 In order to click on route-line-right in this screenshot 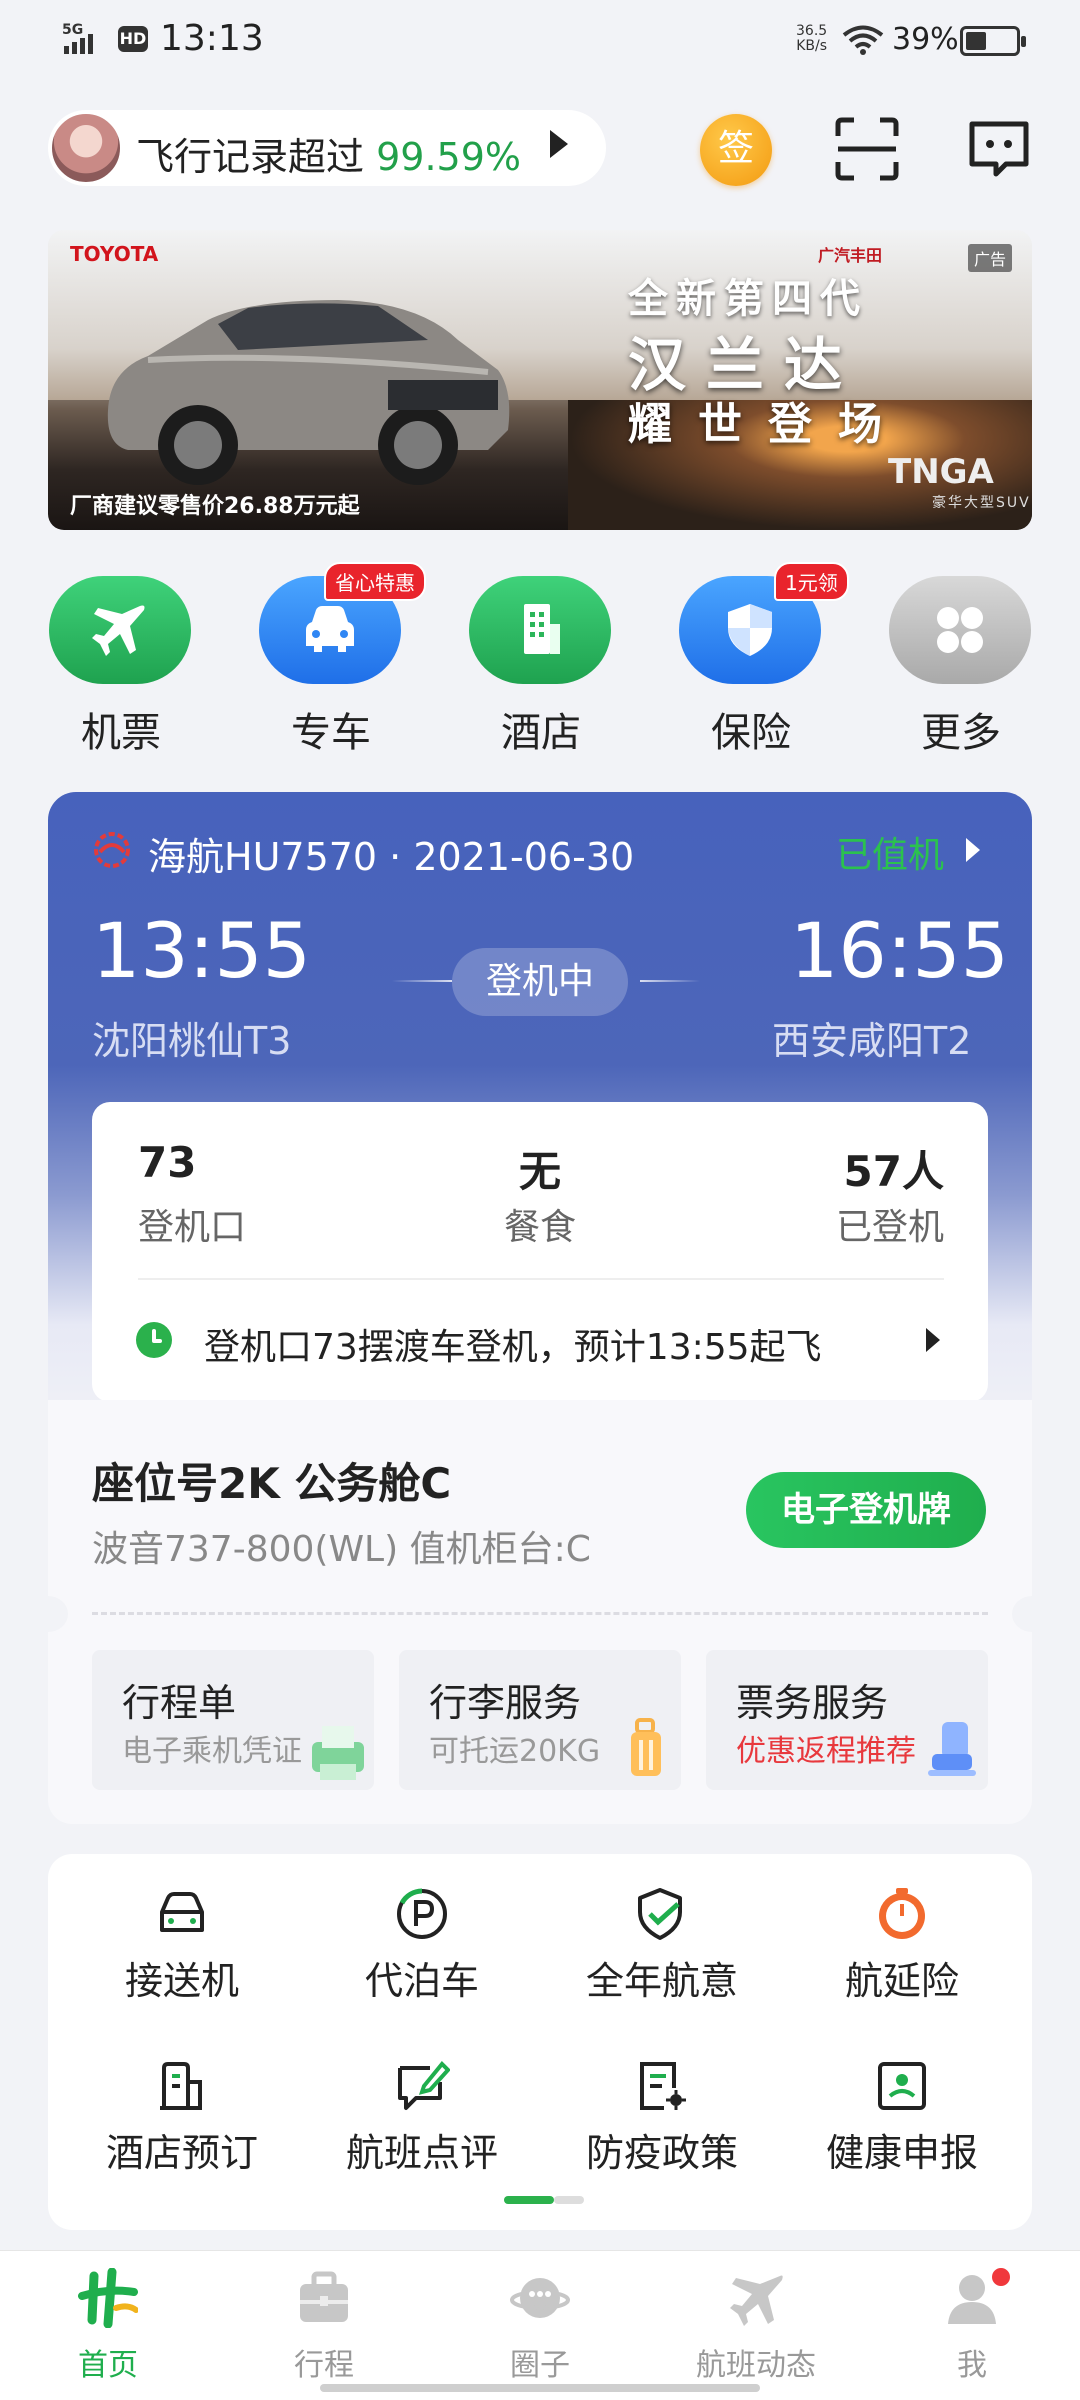, I will do `click(670, 981)`.